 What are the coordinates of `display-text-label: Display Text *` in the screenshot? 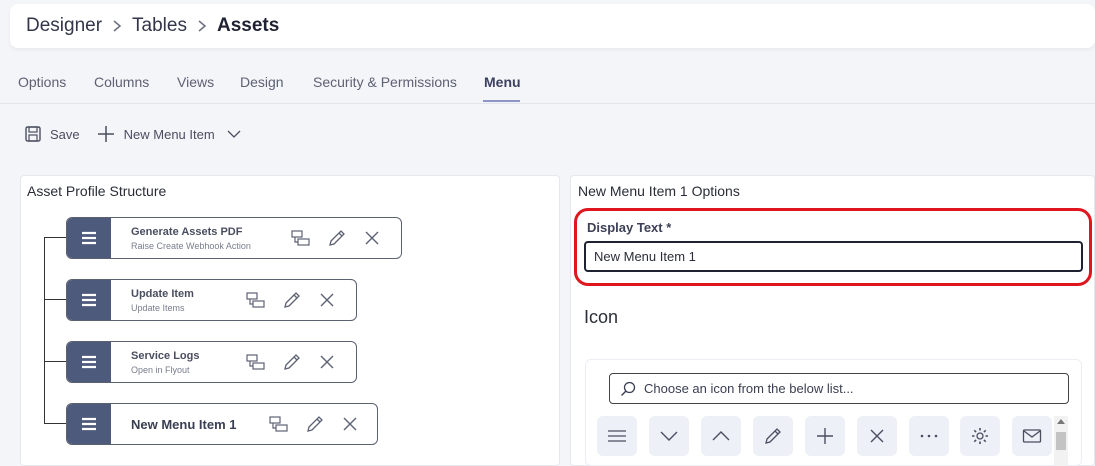 It's located at (629, 227).